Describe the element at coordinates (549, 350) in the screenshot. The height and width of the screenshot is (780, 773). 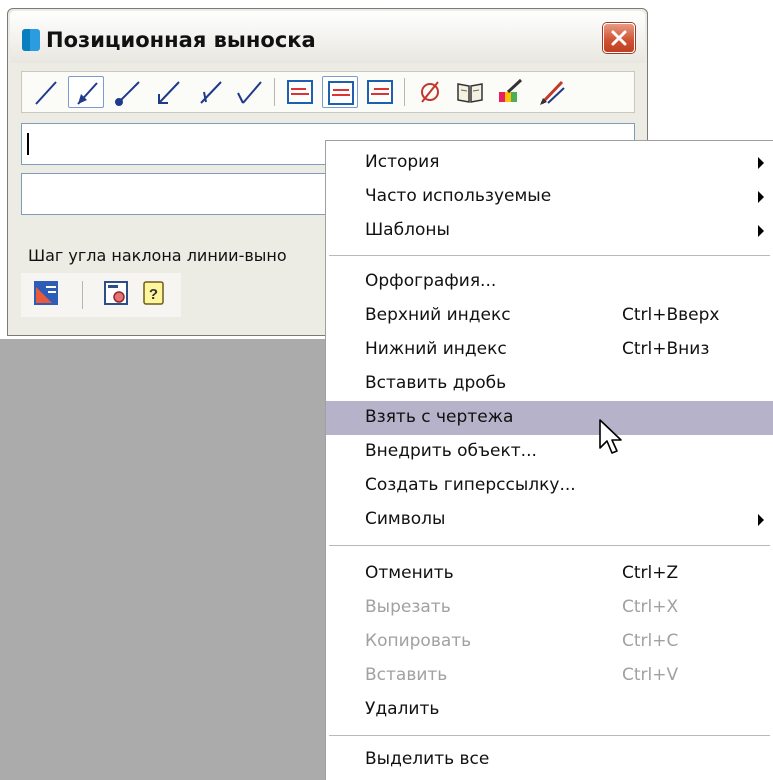
I see `menu-item-subscript: Нижний индекс Ctrl+Вниз` at that location.